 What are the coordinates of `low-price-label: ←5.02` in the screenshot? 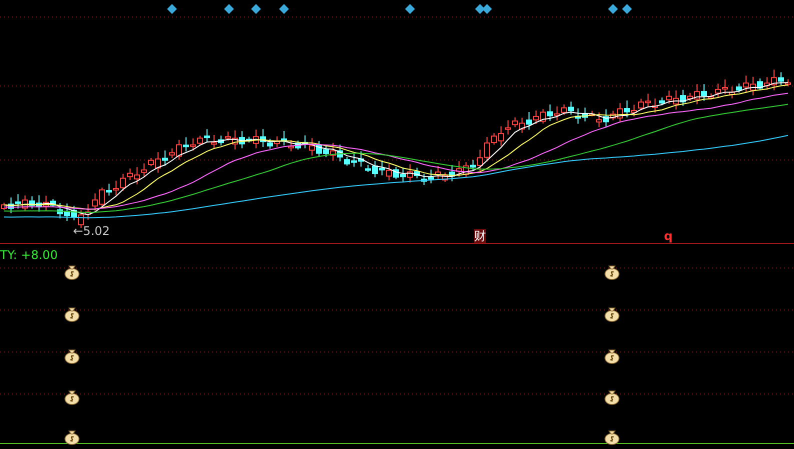 It's located at (91, 231).